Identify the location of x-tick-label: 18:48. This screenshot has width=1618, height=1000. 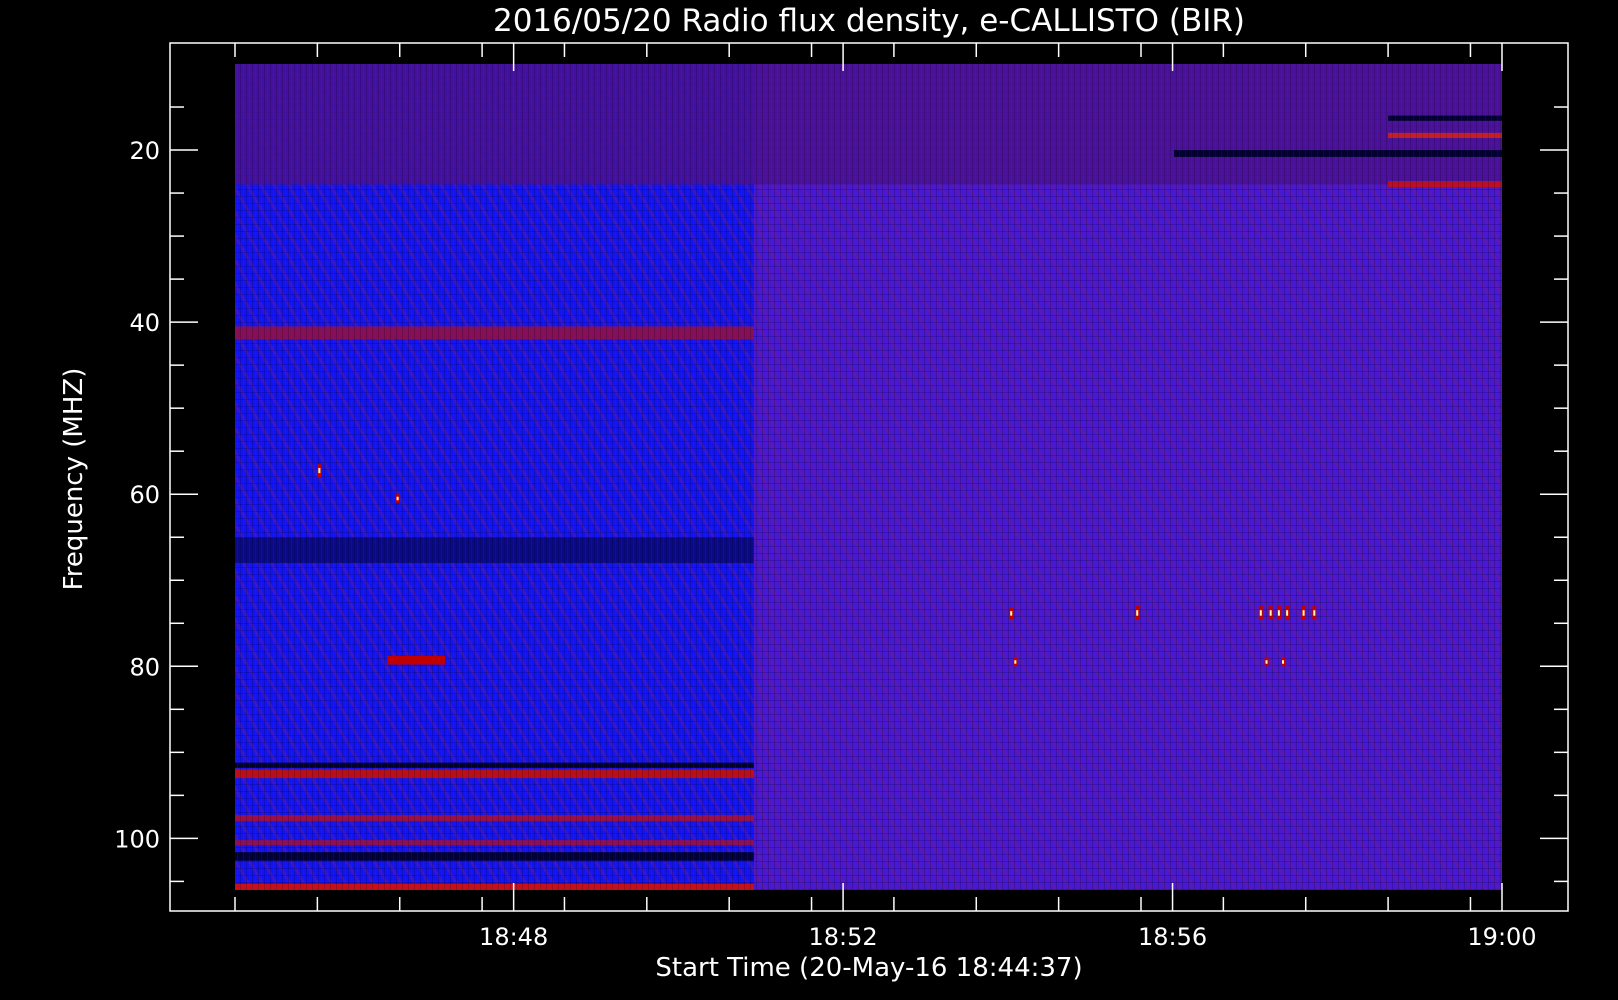
(513, 937).